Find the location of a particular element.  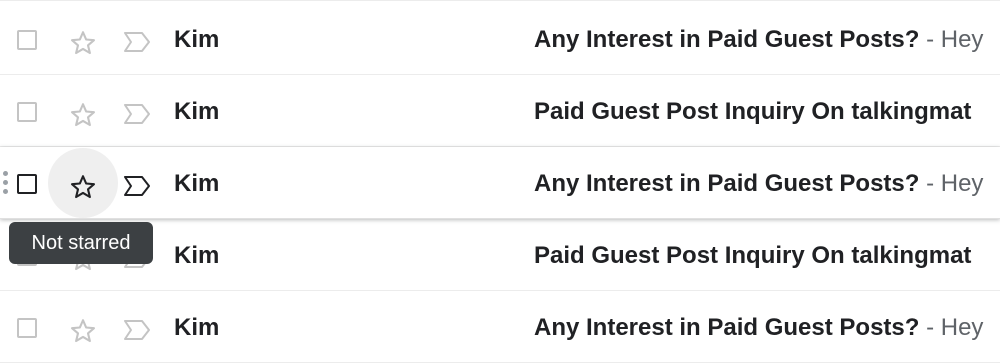

drag-handle-icon is located at coordinates (6, 183).